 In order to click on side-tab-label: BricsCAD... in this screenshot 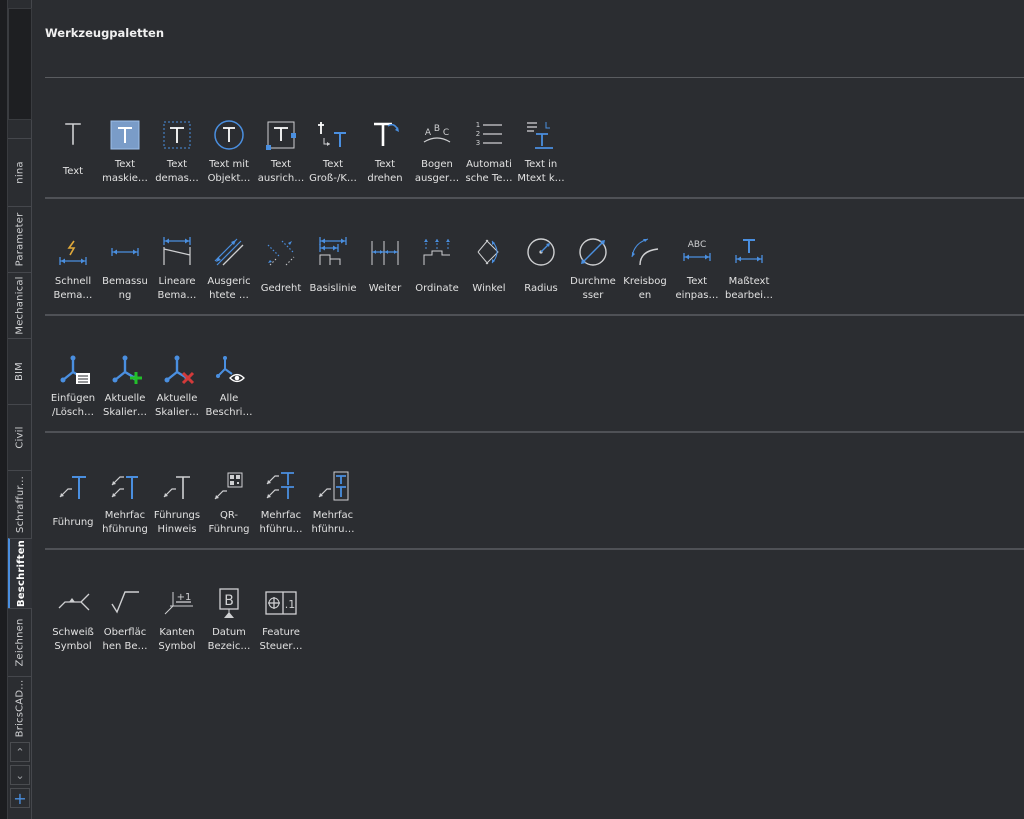, I will do `click(20, 708)`.